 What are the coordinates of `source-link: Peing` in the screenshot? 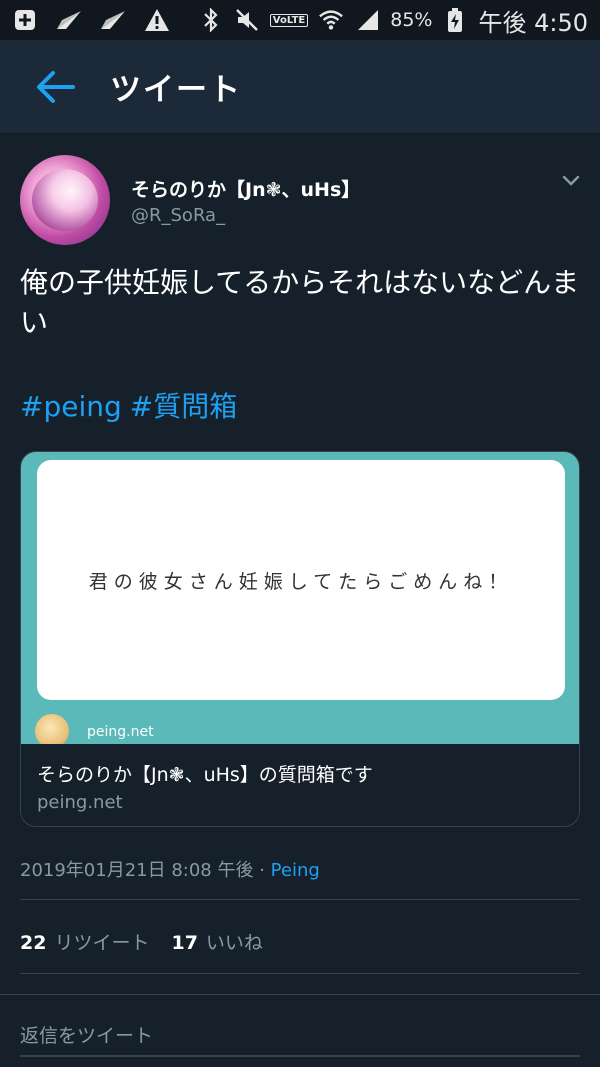 It's located at (295, 870).